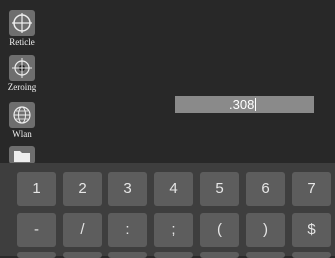  I want to click on key-4: 4, so click(173, 189).